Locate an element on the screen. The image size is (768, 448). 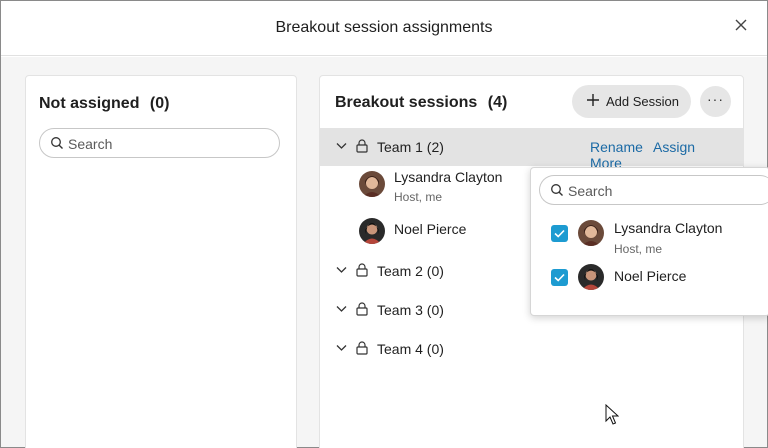
team-row: Team 4 (0) is located at coordinates (531, 349).